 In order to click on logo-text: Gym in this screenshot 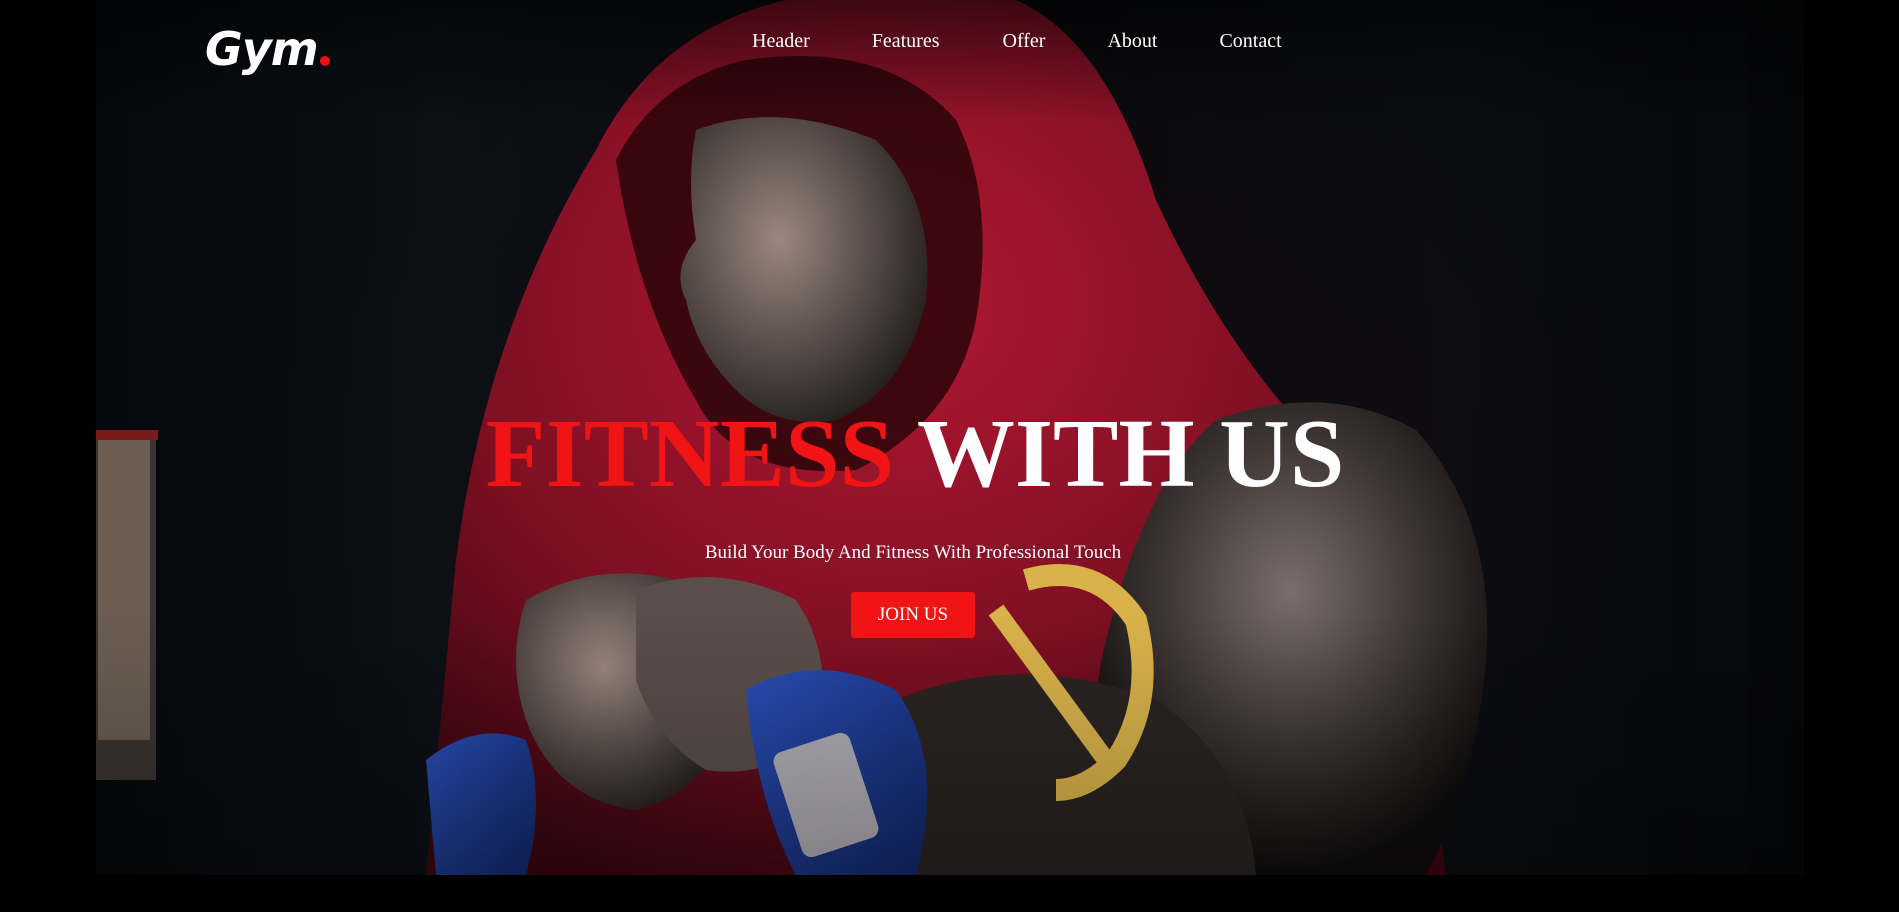, I will do `click(262, 49)`.